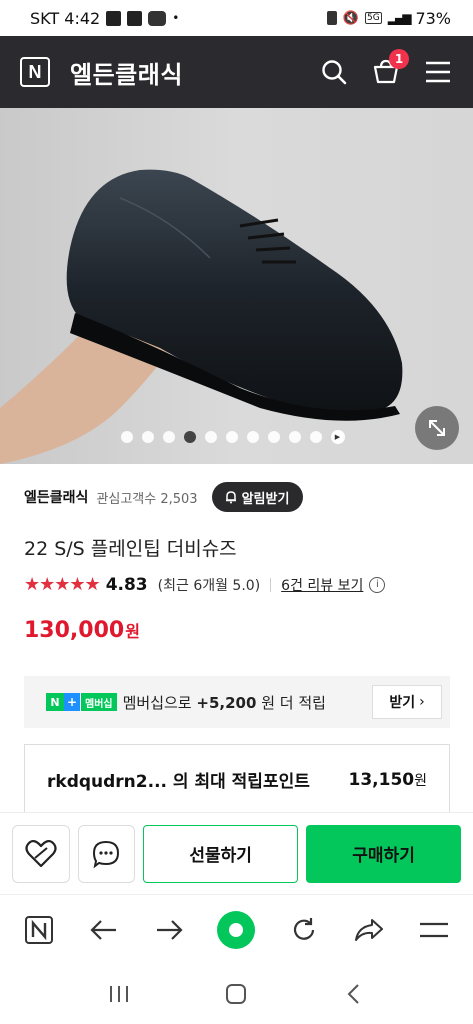  Describe the element at coordinates (72, 702) in the screenshot. I see `badge-plus: +` at that location.